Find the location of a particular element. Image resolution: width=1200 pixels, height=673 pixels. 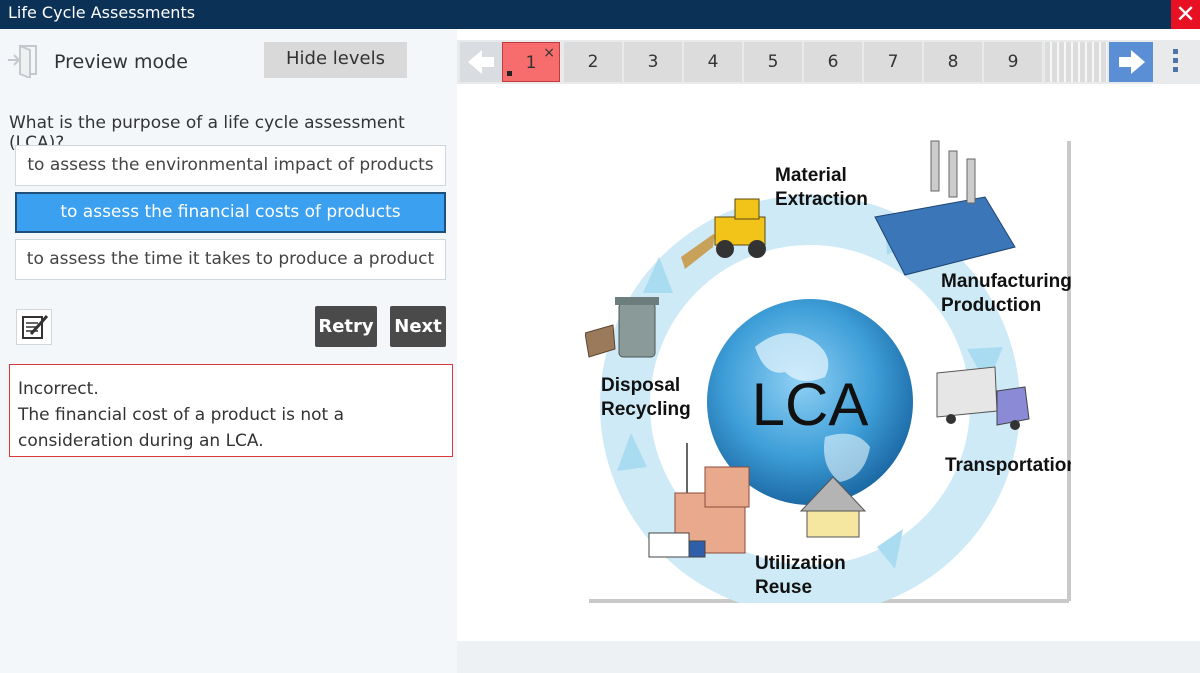

tab-label: 1 is located at coordinates (531, 63).